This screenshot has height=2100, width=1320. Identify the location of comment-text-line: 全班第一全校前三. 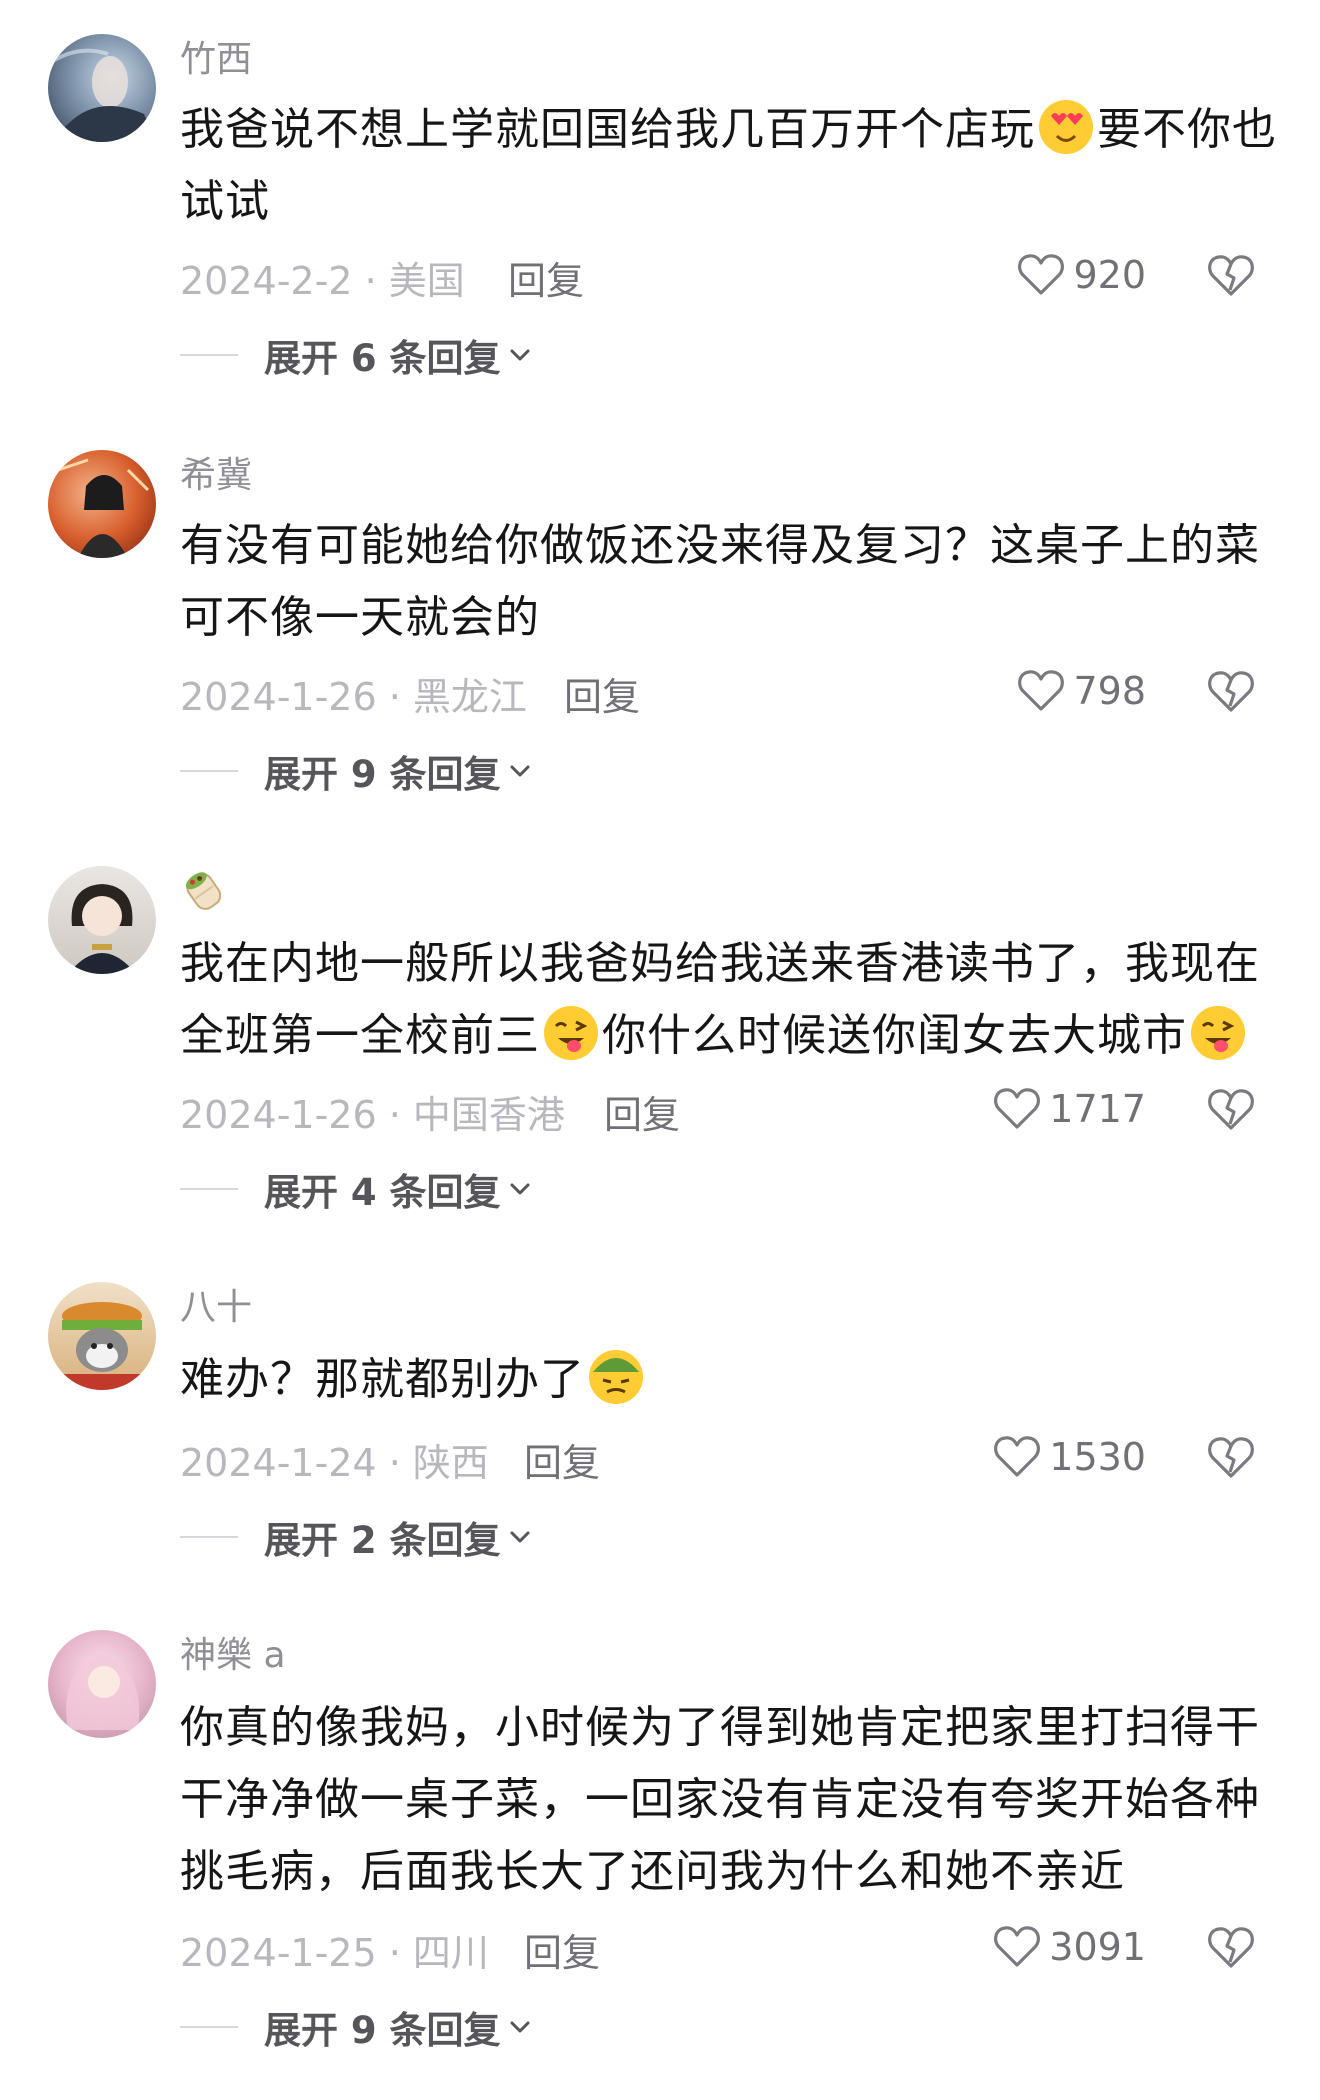
(360, 1035).